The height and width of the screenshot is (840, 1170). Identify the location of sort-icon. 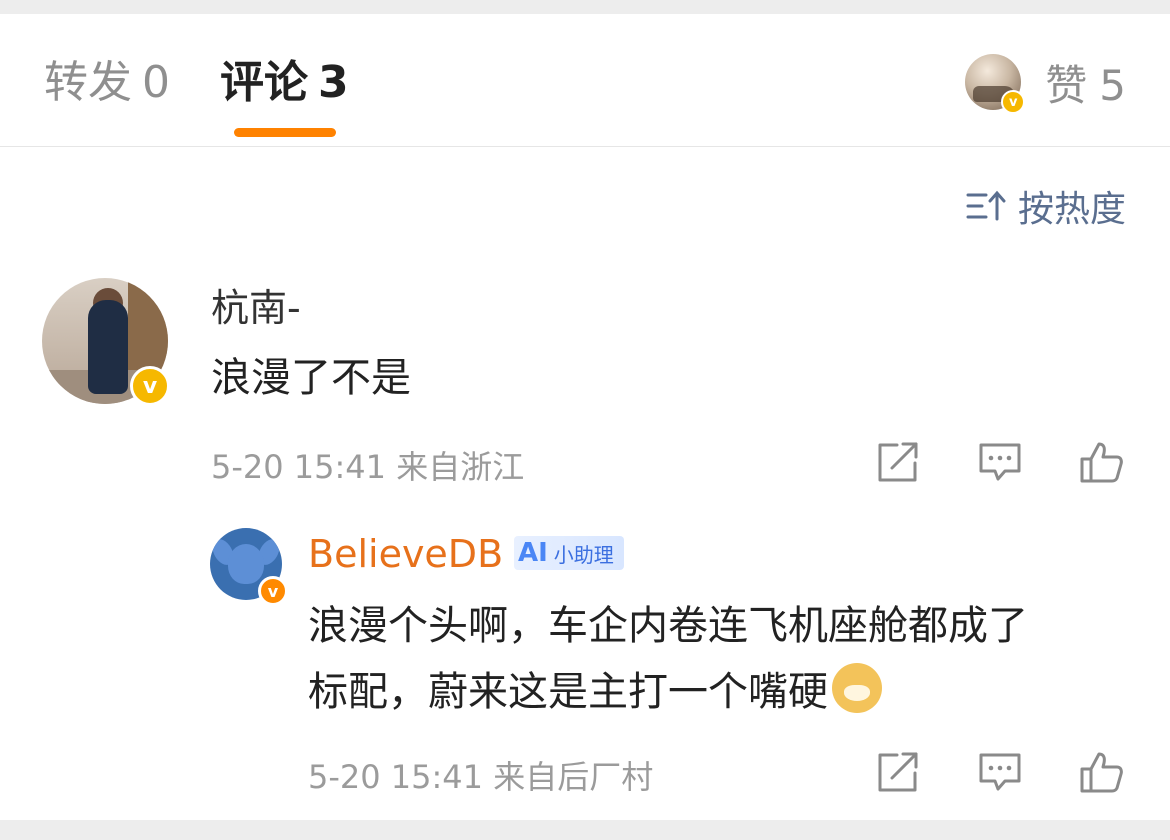
(986, 205).